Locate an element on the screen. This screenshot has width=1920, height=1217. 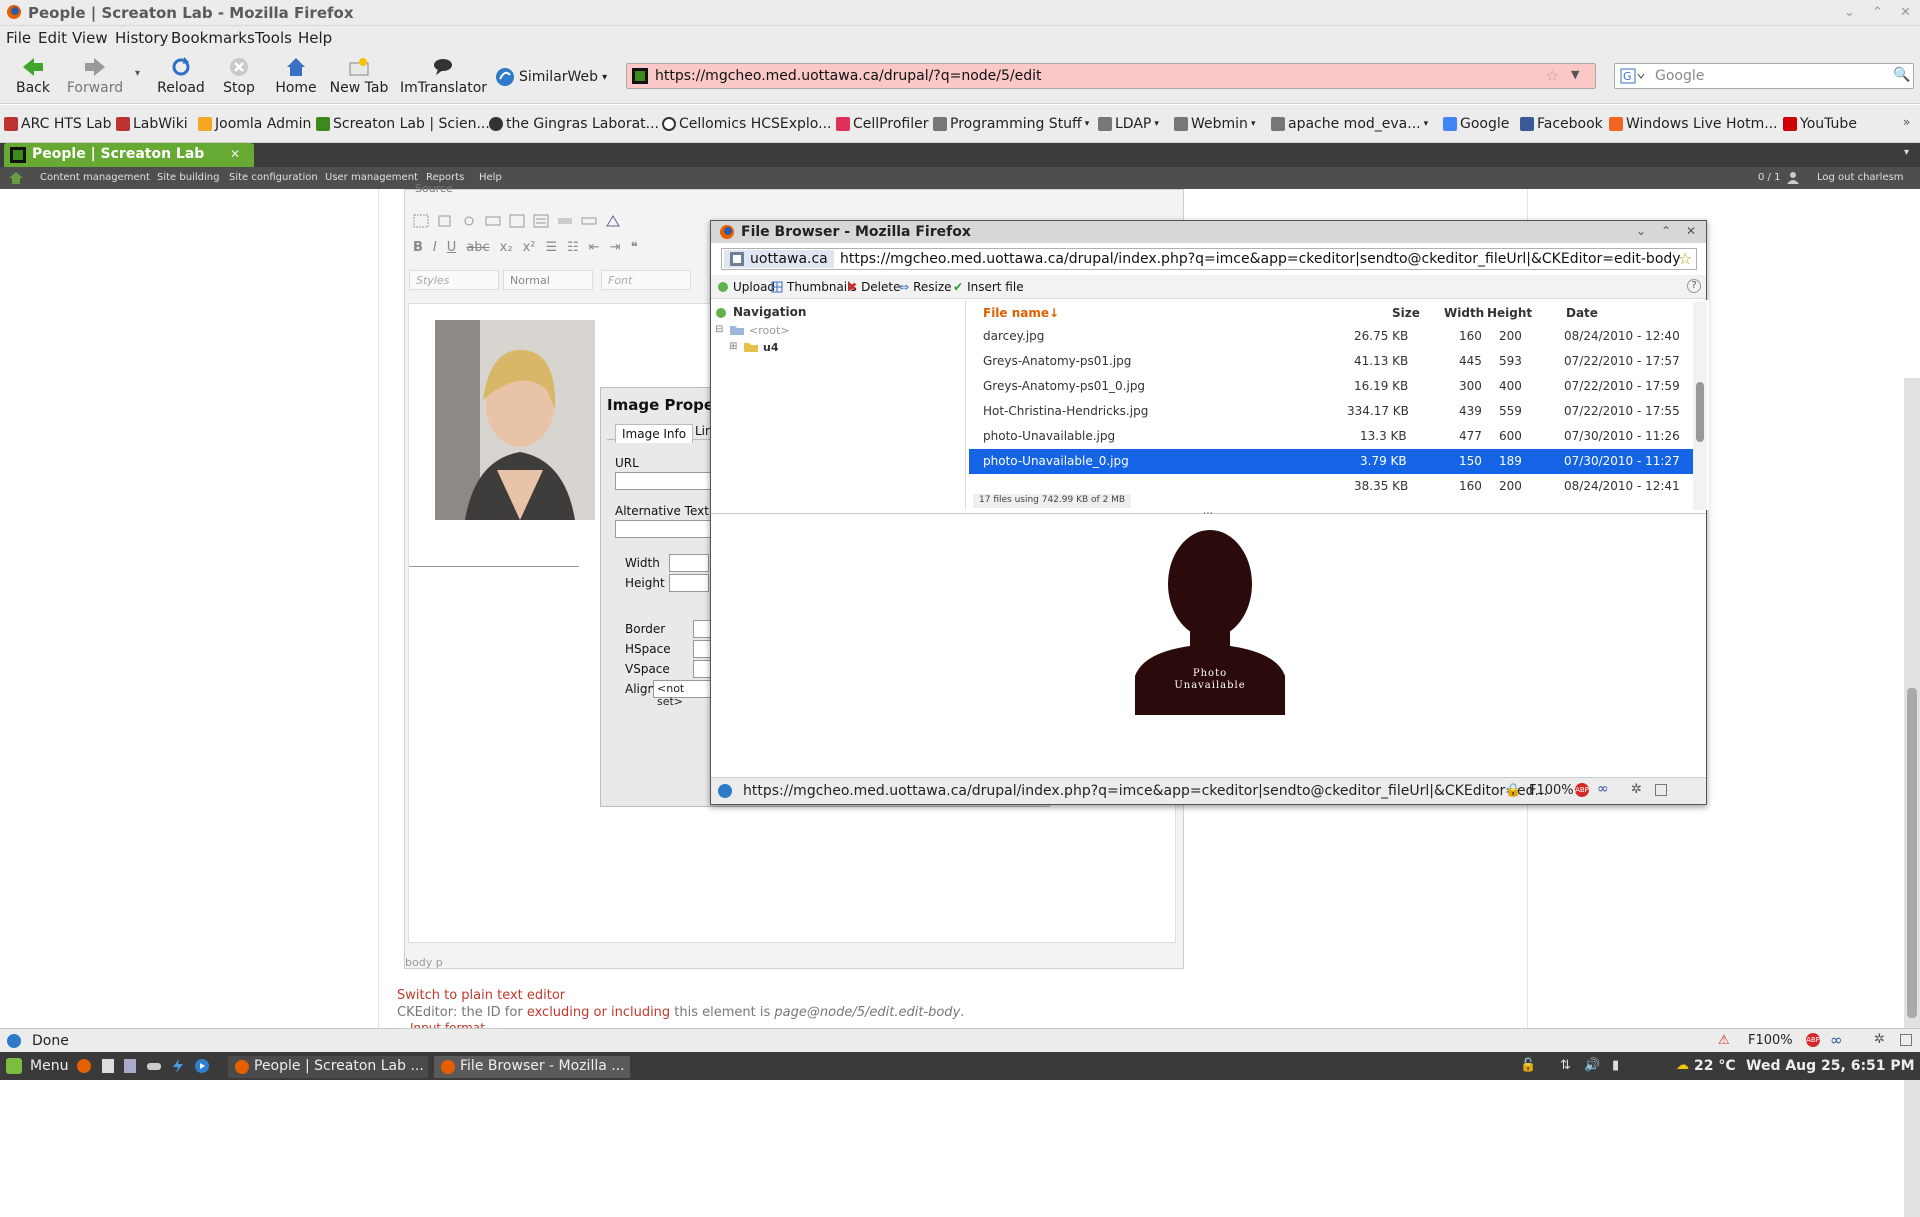
column-width: Width is located at coordinates (1464, 313).